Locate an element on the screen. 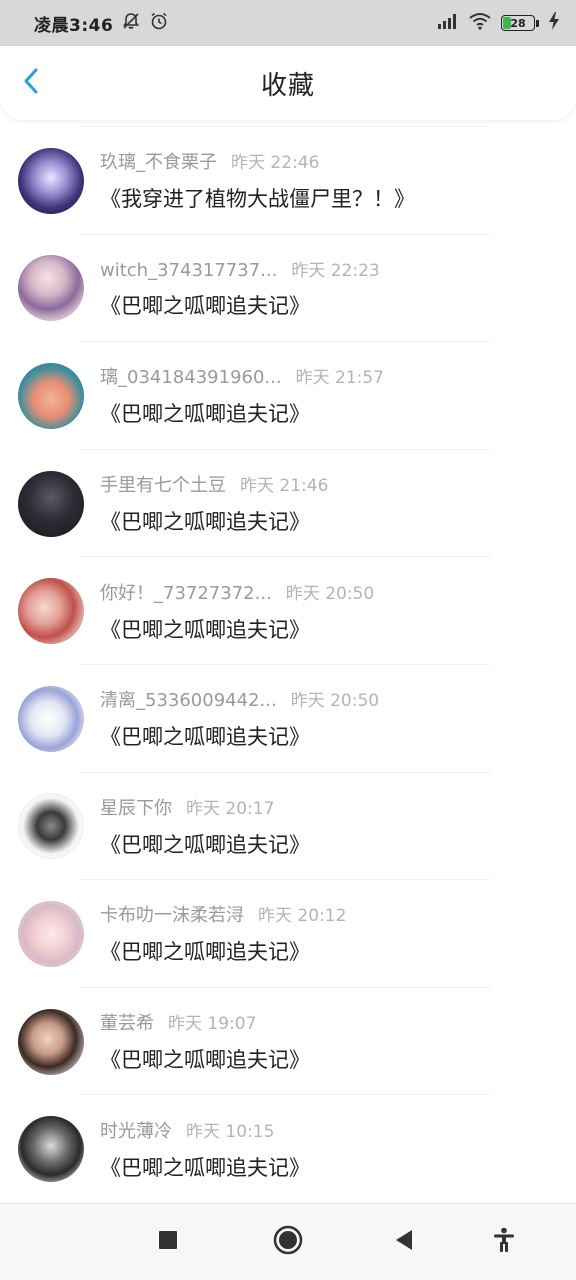 Image resolution: width=576 pixels, height=1280 pixels. timestamp: 昨天 22:23 is located at coordinates (335, 271).